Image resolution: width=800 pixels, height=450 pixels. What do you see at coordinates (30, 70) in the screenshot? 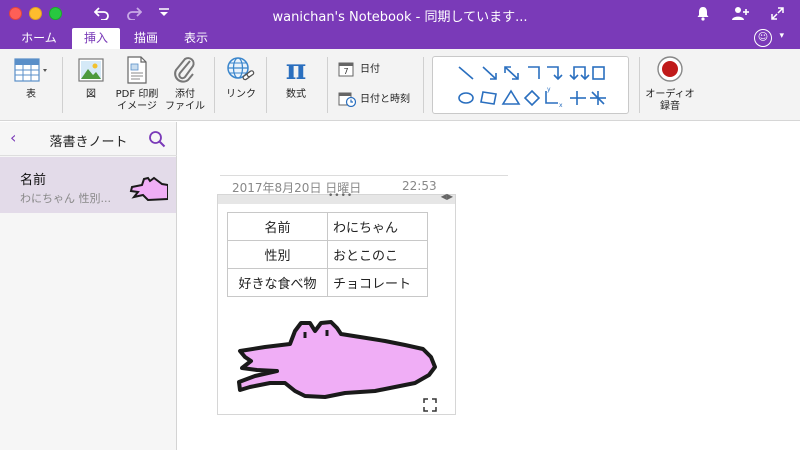
I see `table-icon` at bounding box center [30, 70].